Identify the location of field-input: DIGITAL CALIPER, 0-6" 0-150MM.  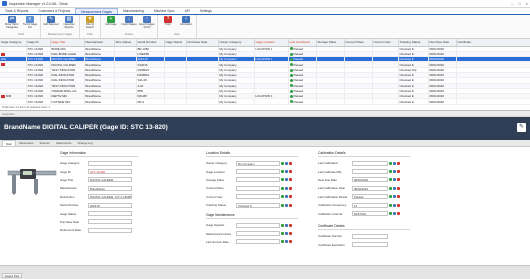
(110, 197).